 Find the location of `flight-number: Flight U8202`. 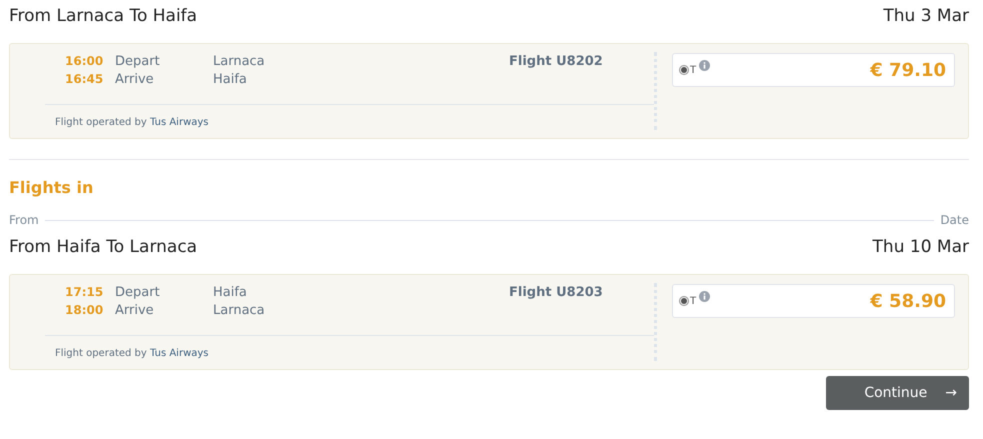

flight-number: Flight U8202 is located at coordinates (556, 61).